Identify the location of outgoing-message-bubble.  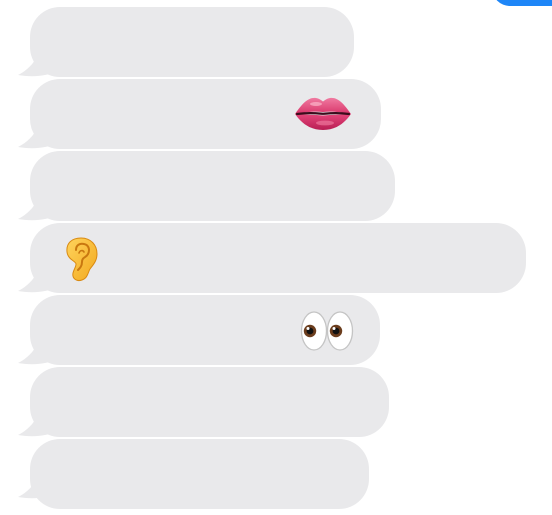
(522, 3).